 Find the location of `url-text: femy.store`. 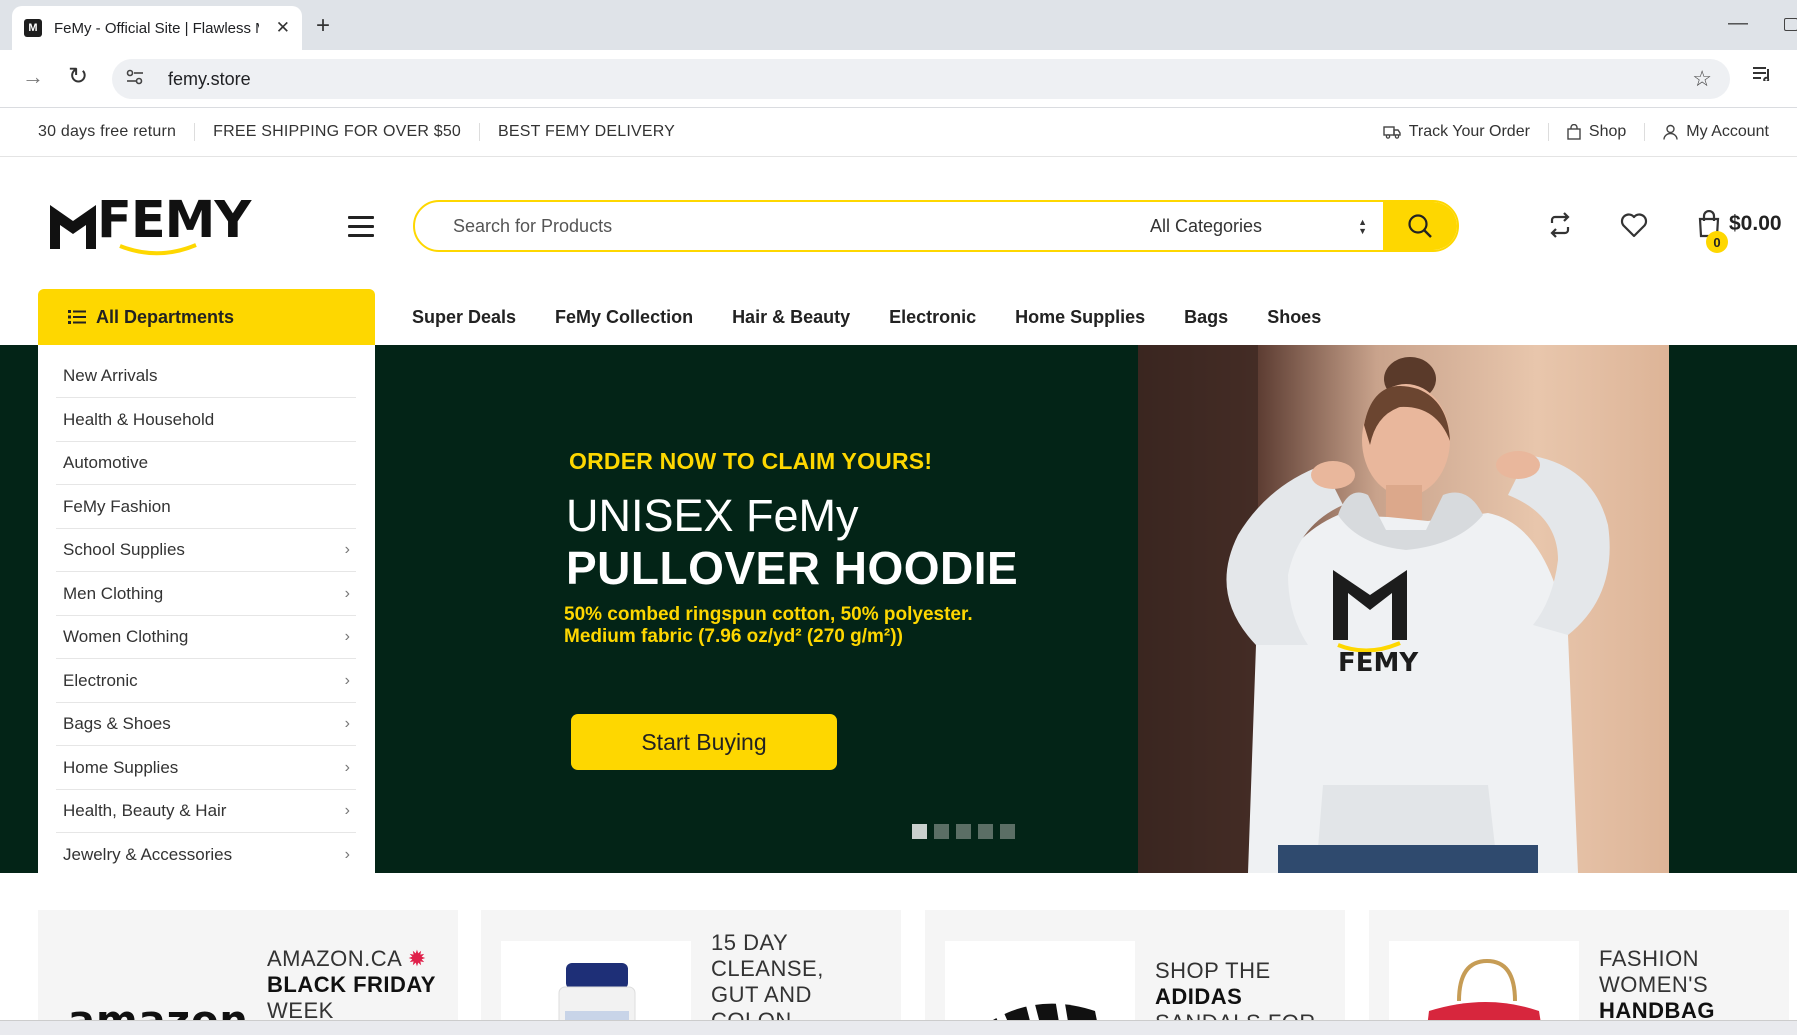

url-text: femy.store is located at coordinates (209, 79).